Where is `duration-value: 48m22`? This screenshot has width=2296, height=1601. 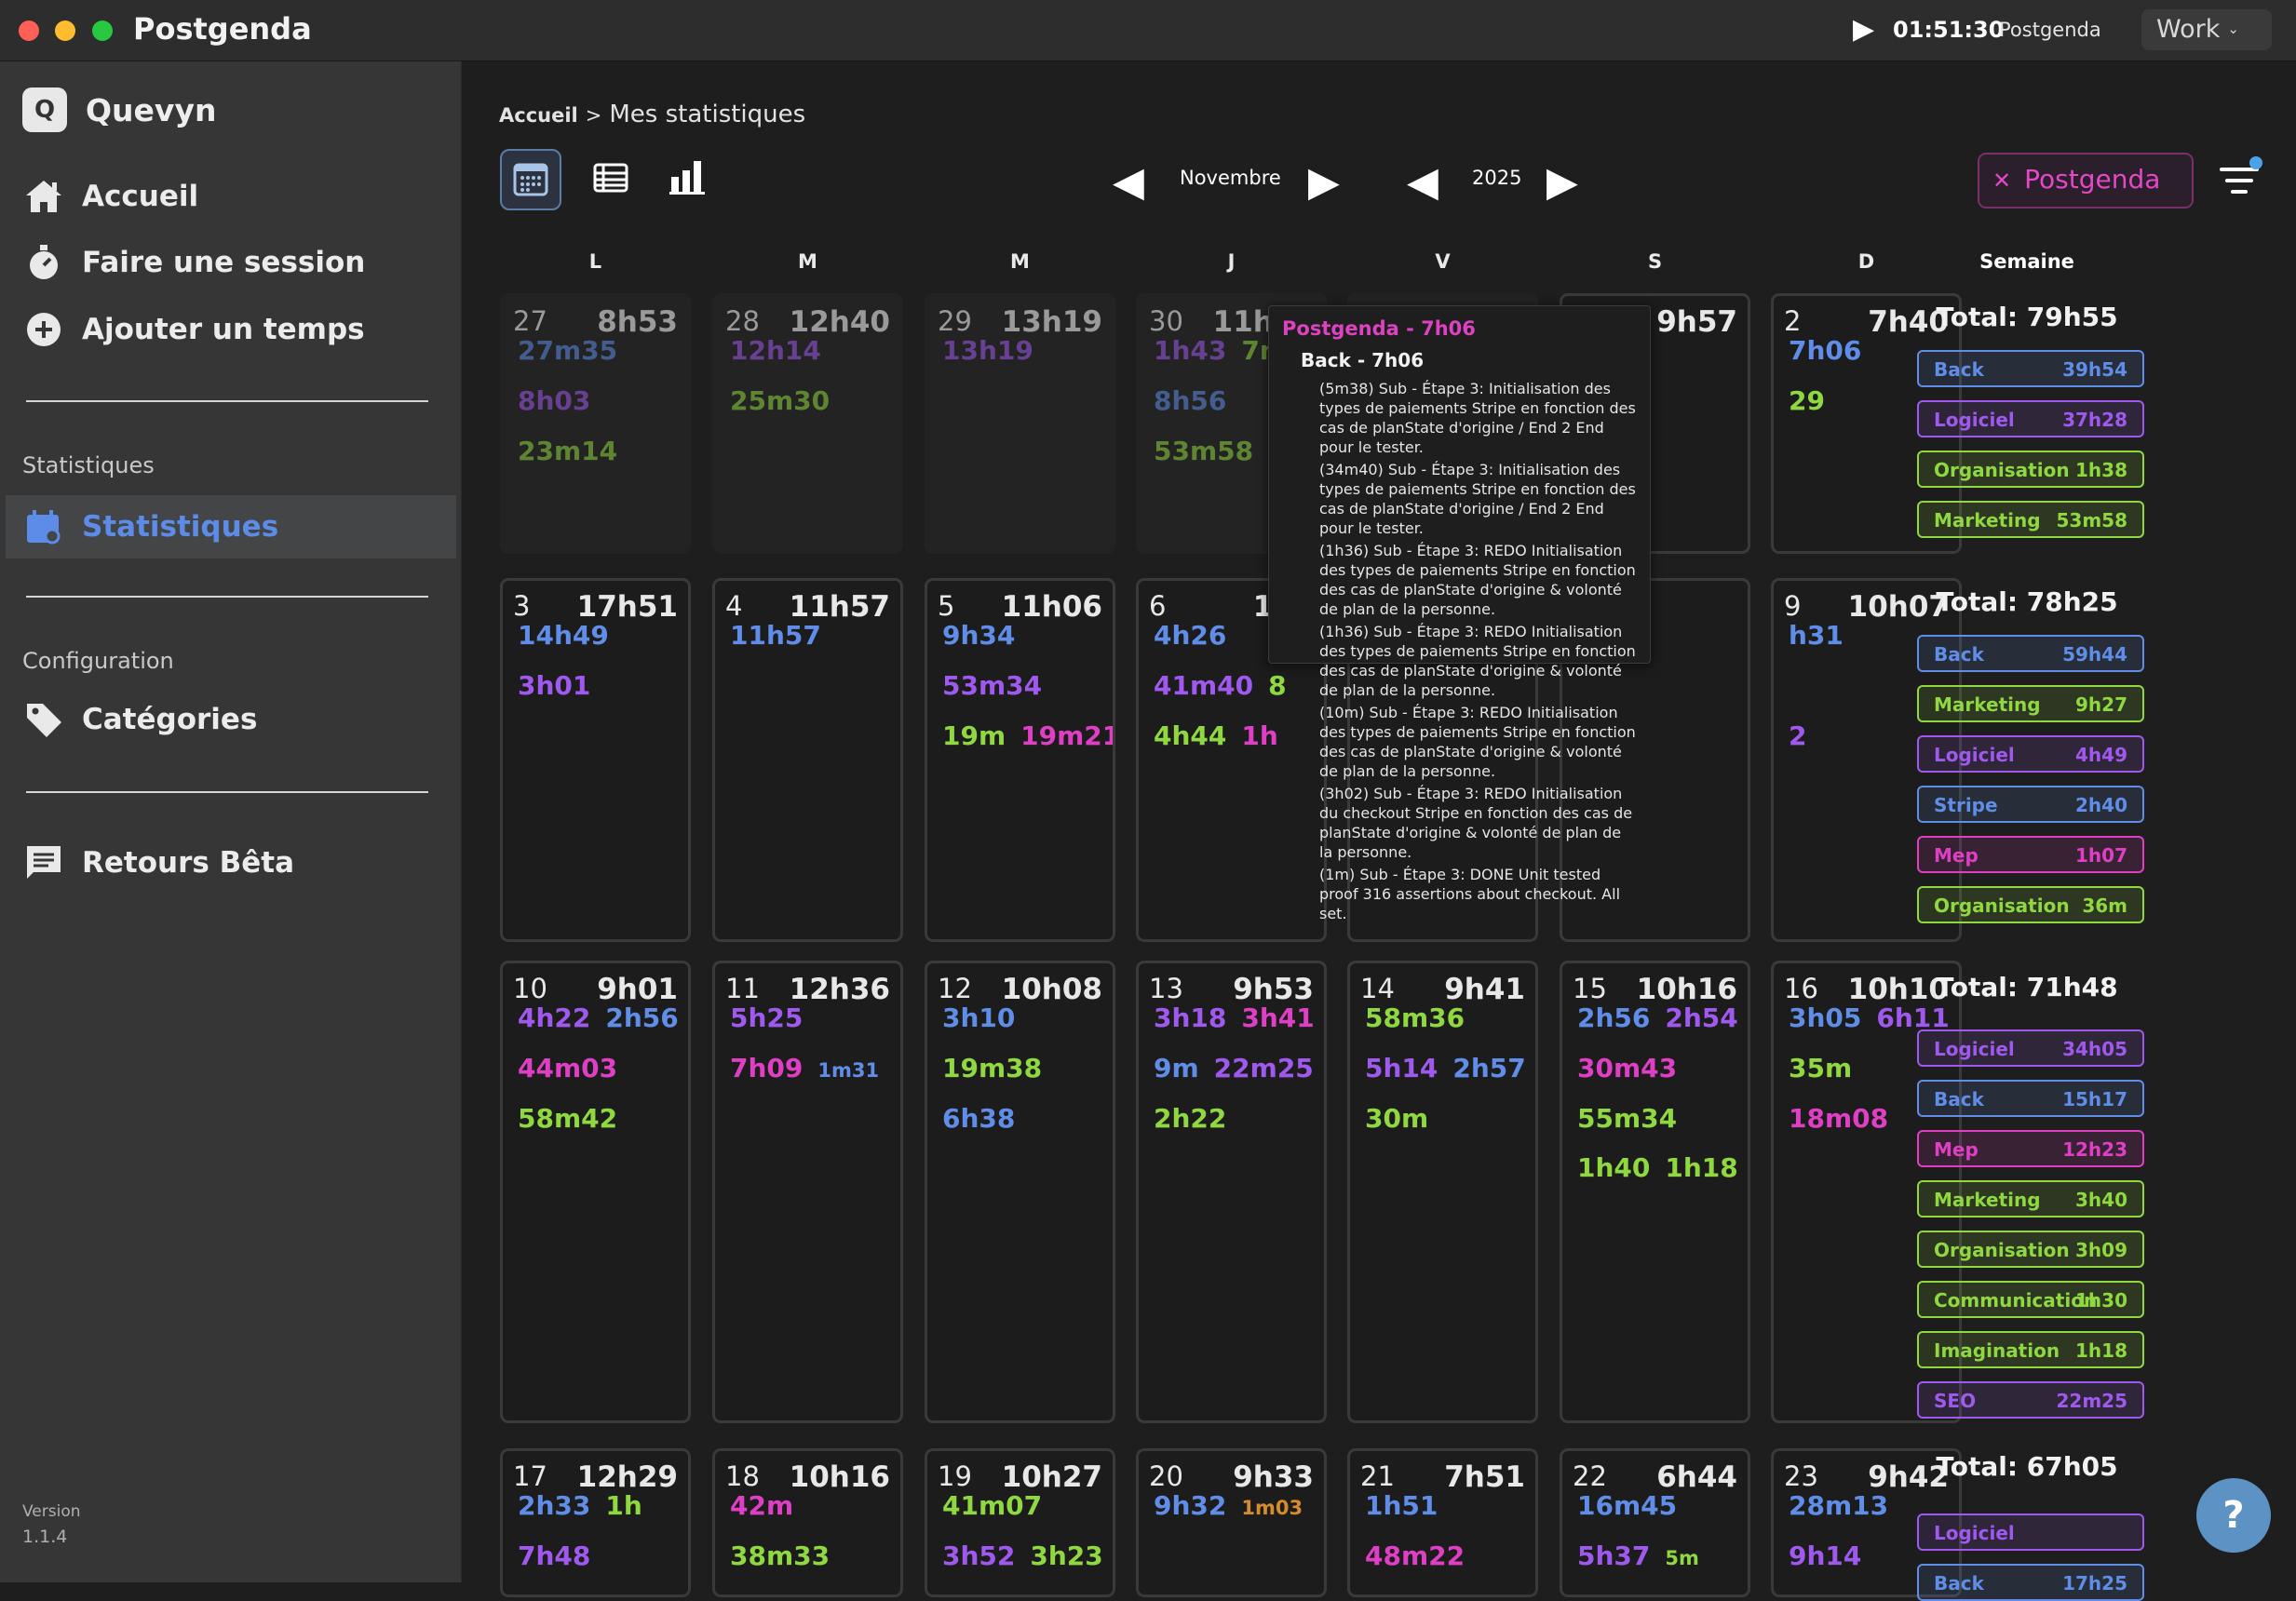
duration-value: 48m22 is located at coordinates (1415, 1555).